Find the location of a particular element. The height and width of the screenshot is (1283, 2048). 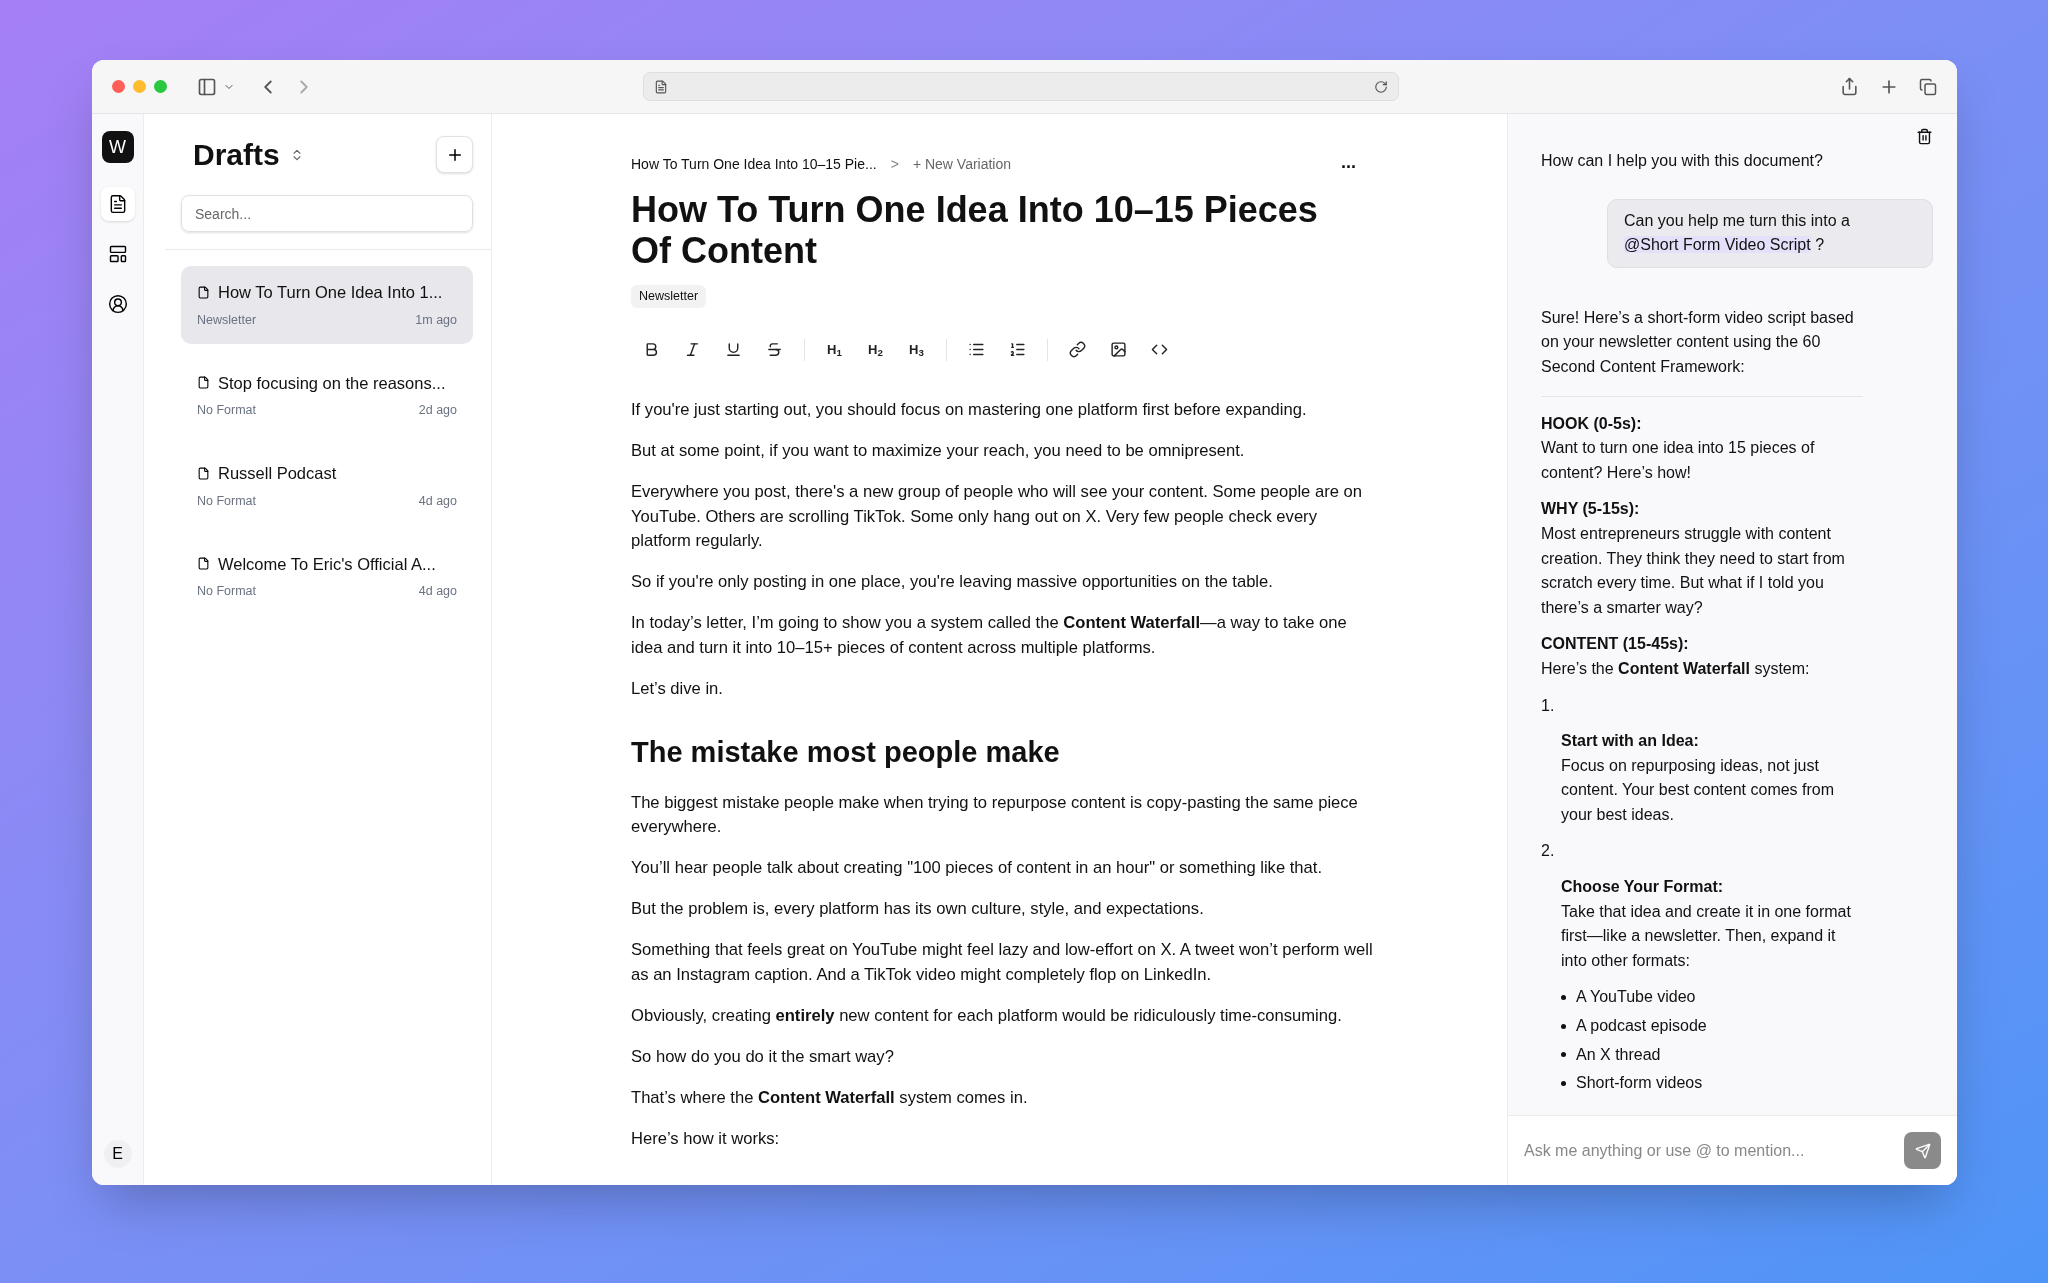

drafts-title: Drafts is located at coordinates (236, 155).